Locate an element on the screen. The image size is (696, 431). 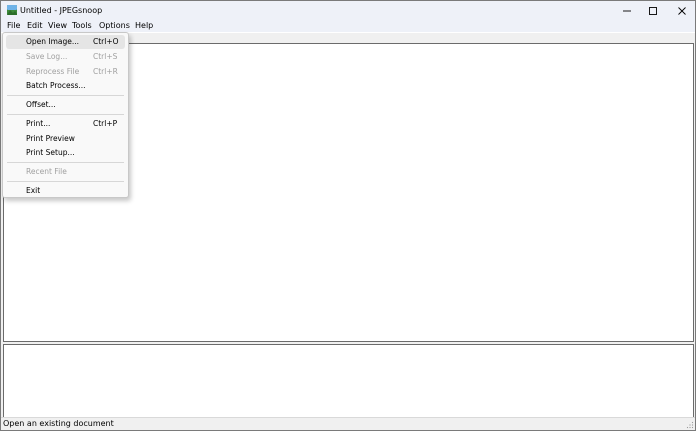
maximize-icon is located at coordinates (653, 10).